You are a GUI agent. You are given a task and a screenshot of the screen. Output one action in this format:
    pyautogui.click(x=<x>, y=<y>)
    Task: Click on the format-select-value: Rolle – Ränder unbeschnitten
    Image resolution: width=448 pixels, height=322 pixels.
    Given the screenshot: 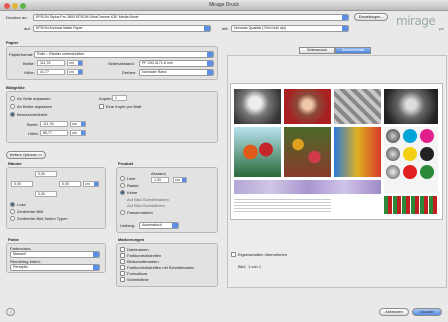 What is the action you would take?
    pyautogui.click(x=61, y=54)
    